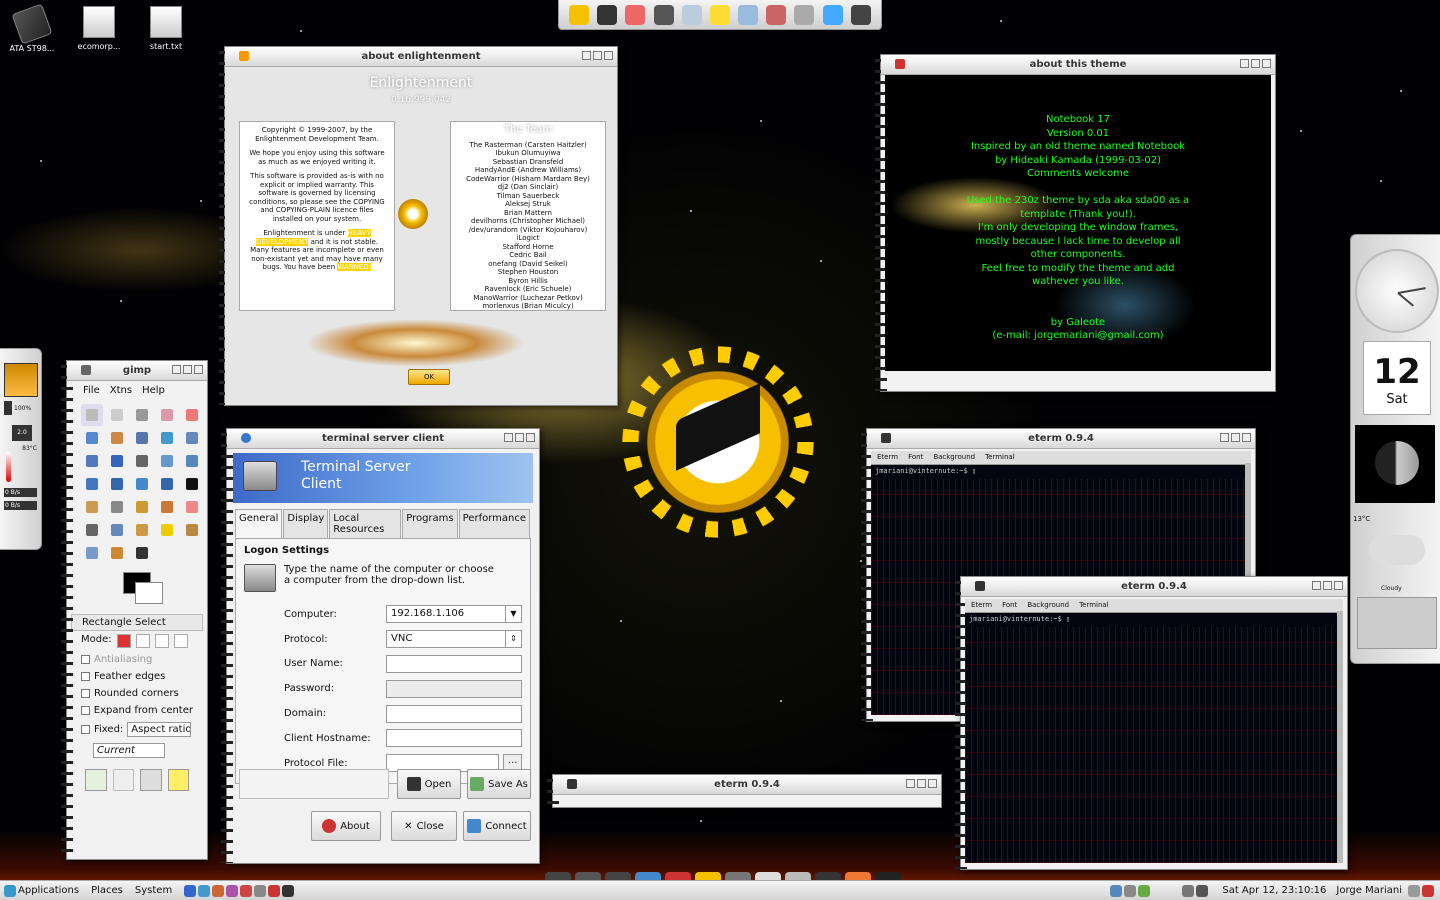  Describe the element at coordinates (85, 659) in the screenshot. I see `checkbox` at that location.